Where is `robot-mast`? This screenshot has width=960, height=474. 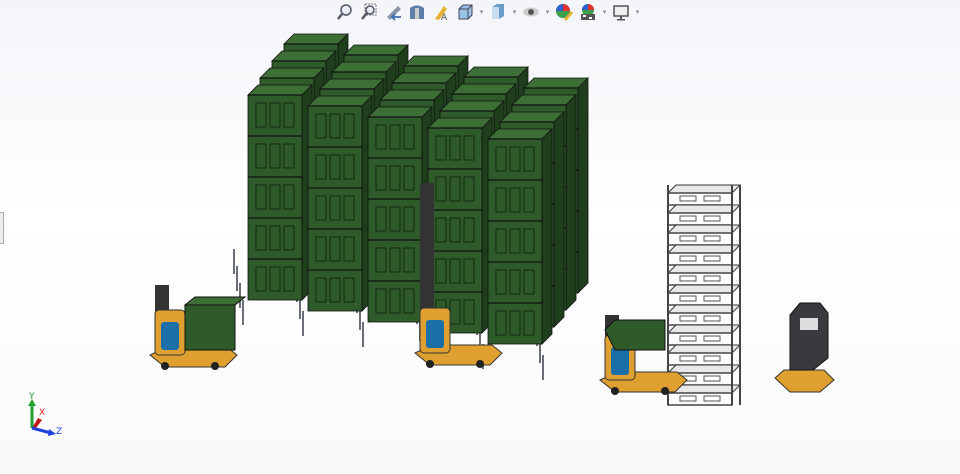
robot-mast is located at coordinates (427, 250).